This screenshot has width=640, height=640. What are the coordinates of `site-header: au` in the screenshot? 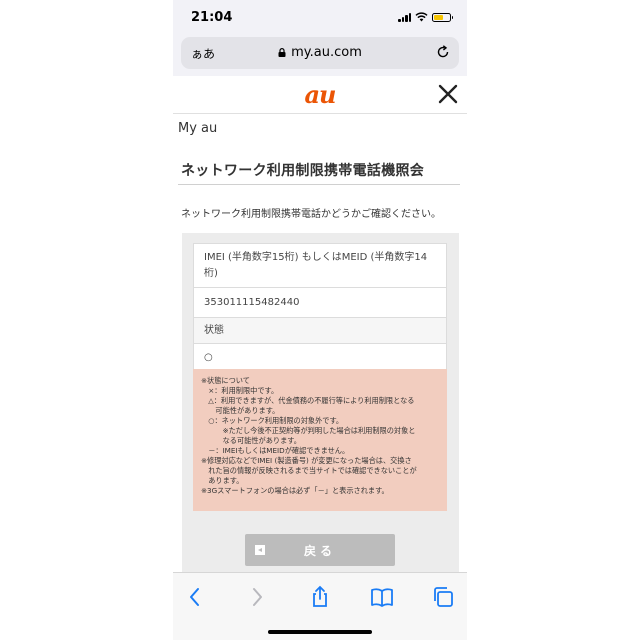 It's located at (320, 95).